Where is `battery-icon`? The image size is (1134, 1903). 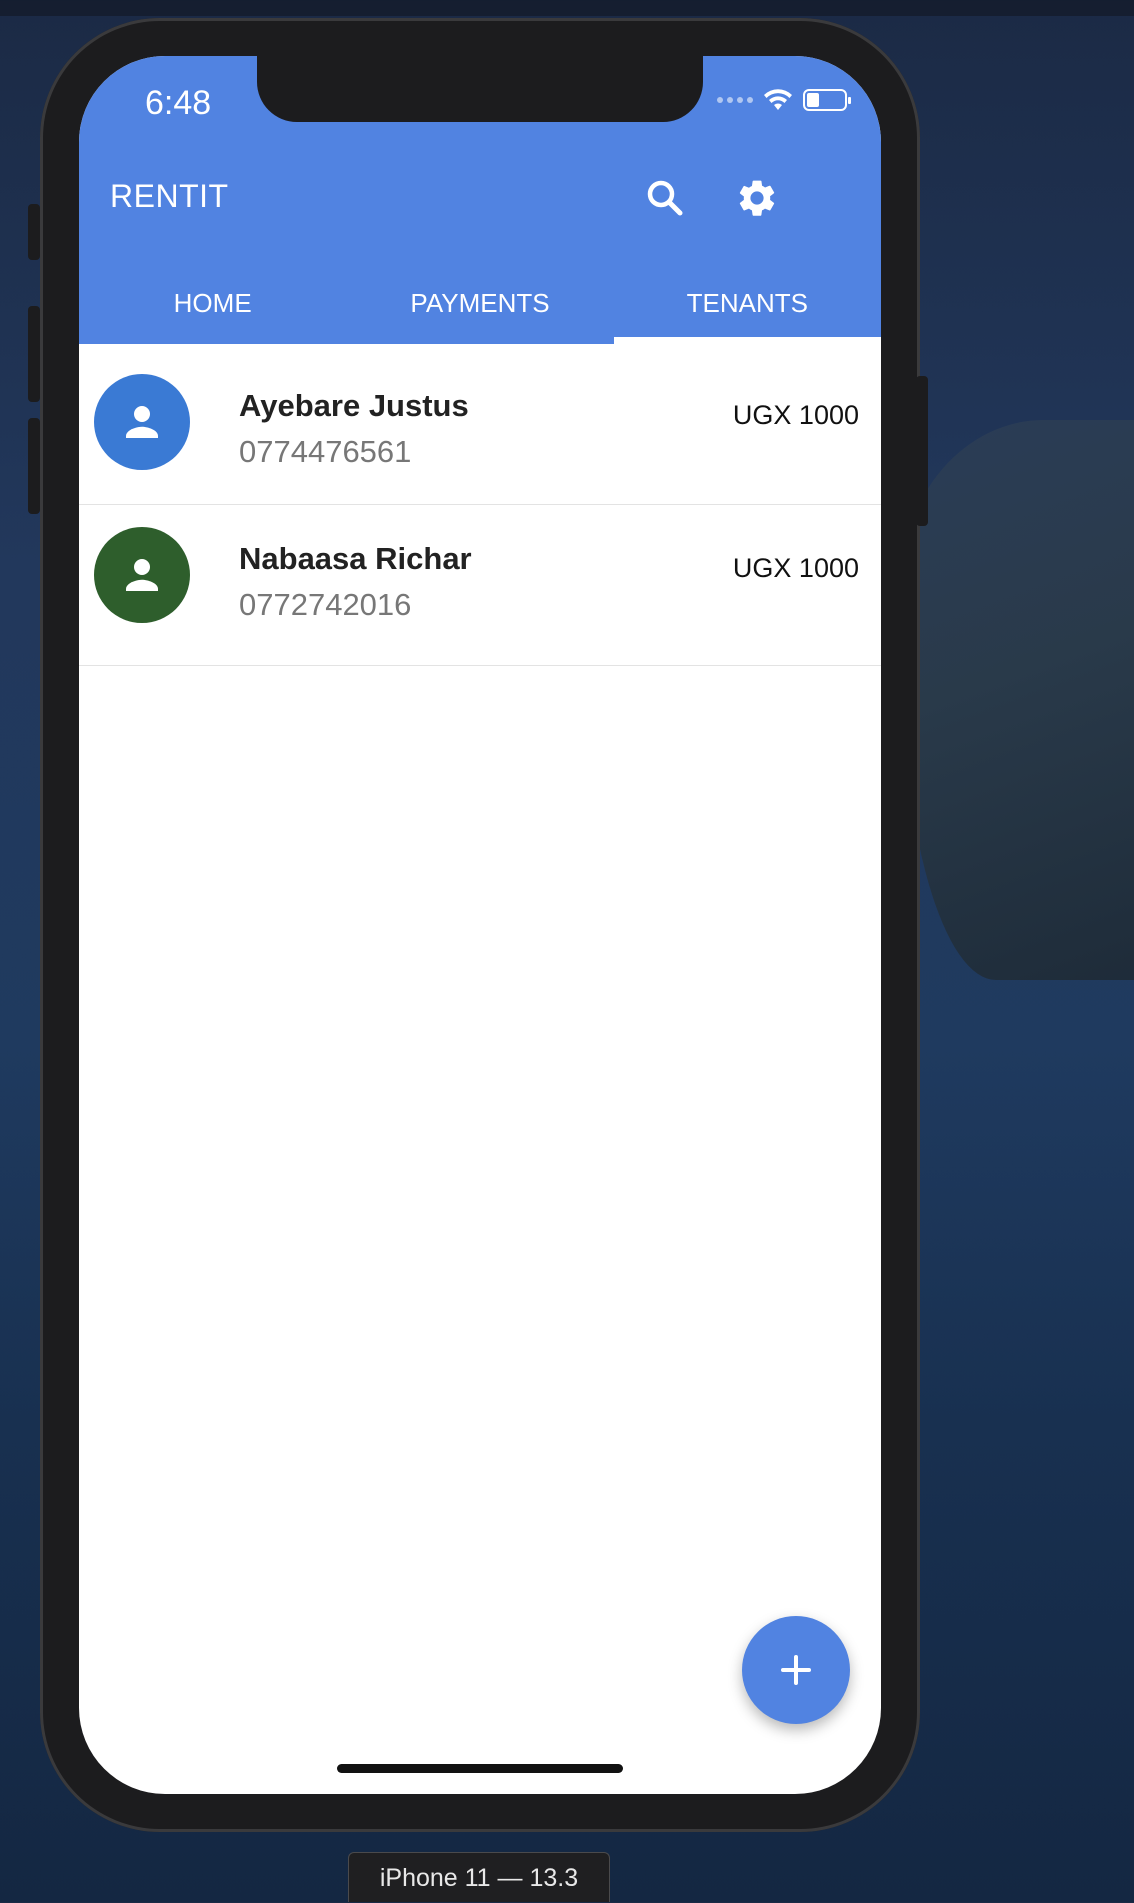
battery-icon is located at coordinates (827, 100).